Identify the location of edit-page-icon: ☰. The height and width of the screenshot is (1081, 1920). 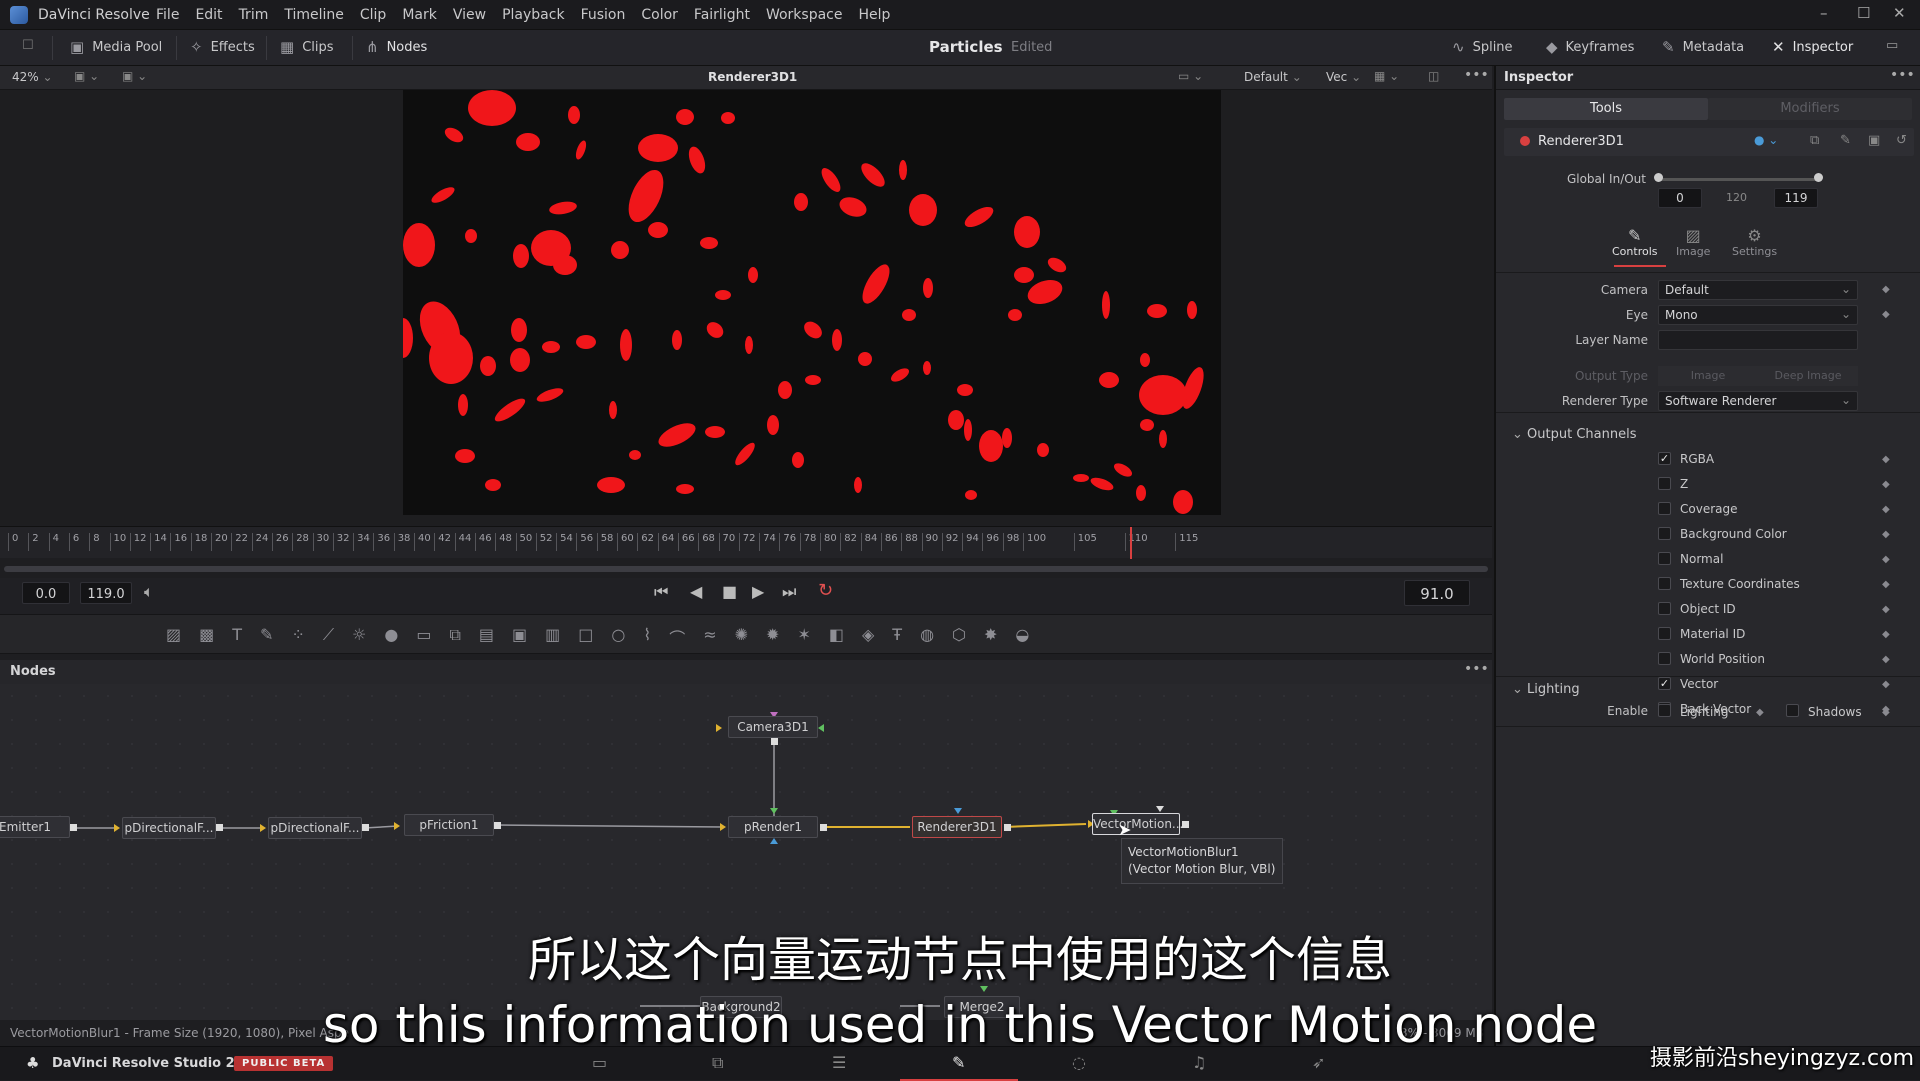
(839, 1062).